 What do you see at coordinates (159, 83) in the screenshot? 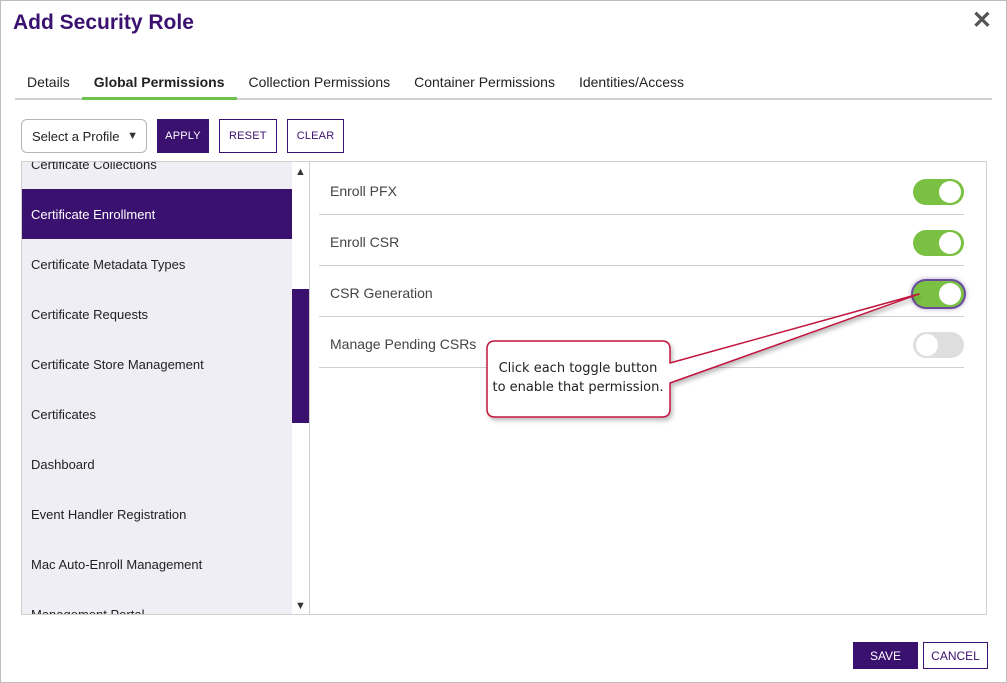
I see `tab-global-permissions: Global Permissions` at bounding box center [159, 83].